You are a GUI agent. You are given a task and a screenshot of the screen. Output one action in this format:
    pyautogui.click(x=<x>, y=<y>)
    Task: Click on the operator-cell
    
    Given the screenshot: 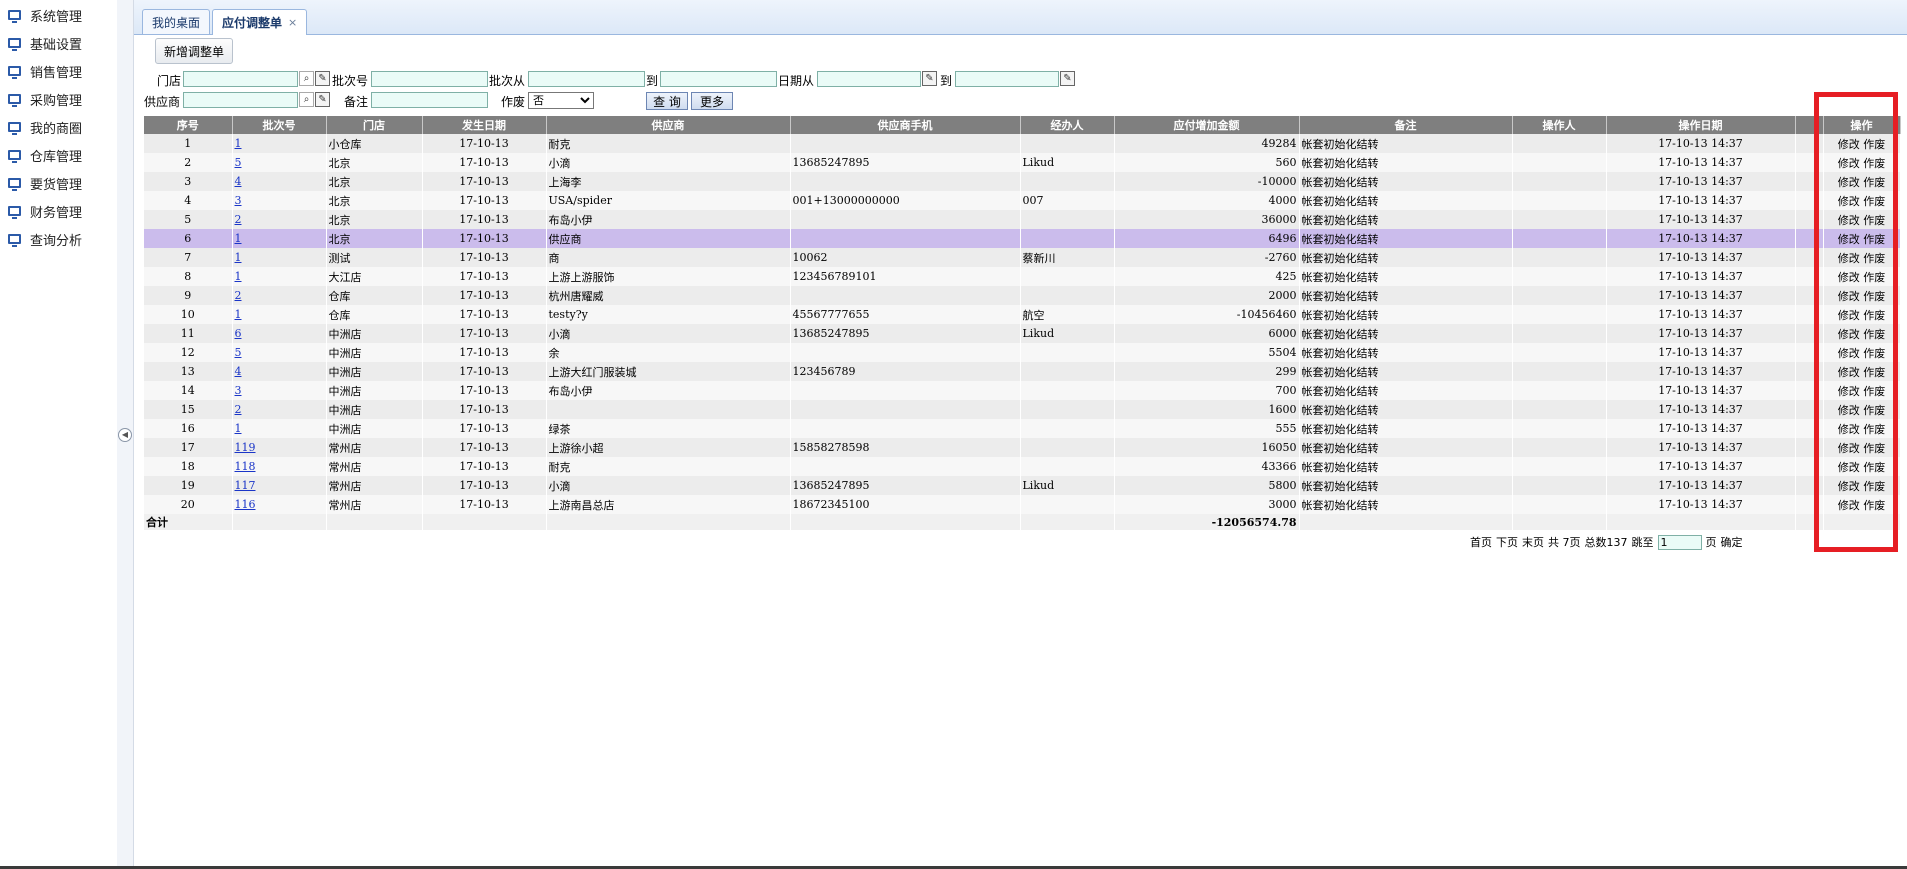 What is the action you would take?
    pyautogui.click(x=1559, y=428)
    